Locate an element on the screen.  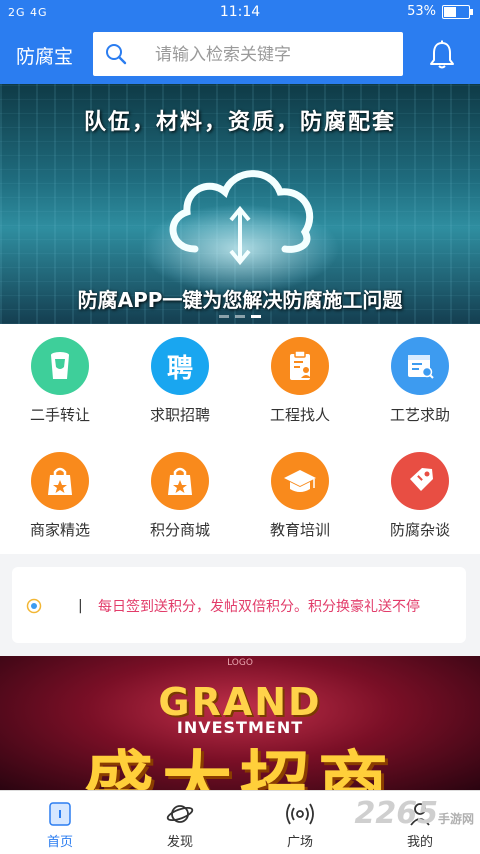
battery-icon is located at coordinates (457, 11).